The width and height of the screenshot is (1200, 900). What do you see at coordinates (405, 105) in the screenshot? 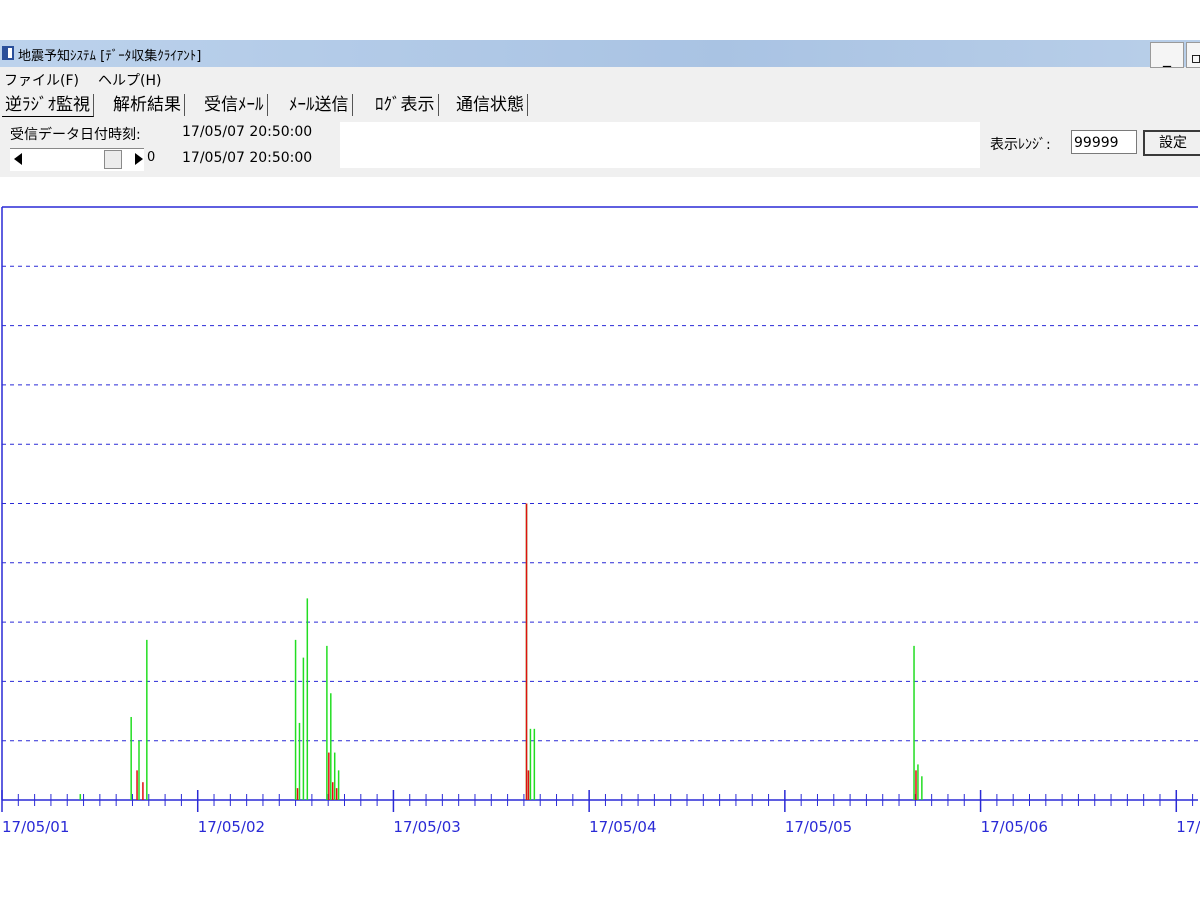
I see `tab-log-view: ﾛｸﾞ表示` at bounding box center [405, 105].